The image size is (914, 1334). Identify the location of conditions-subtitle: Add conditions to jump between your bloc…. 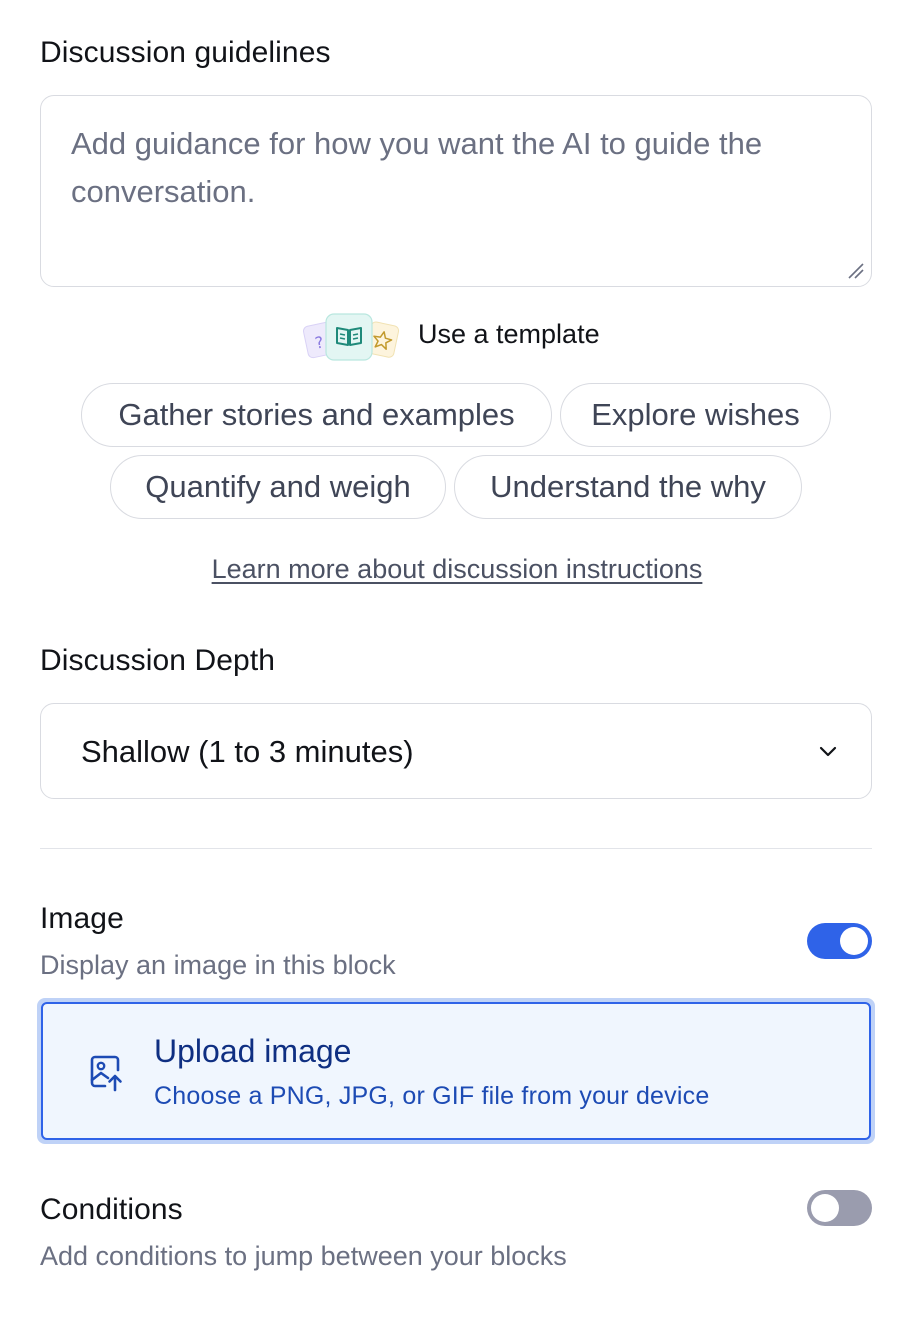
(303, 1256).